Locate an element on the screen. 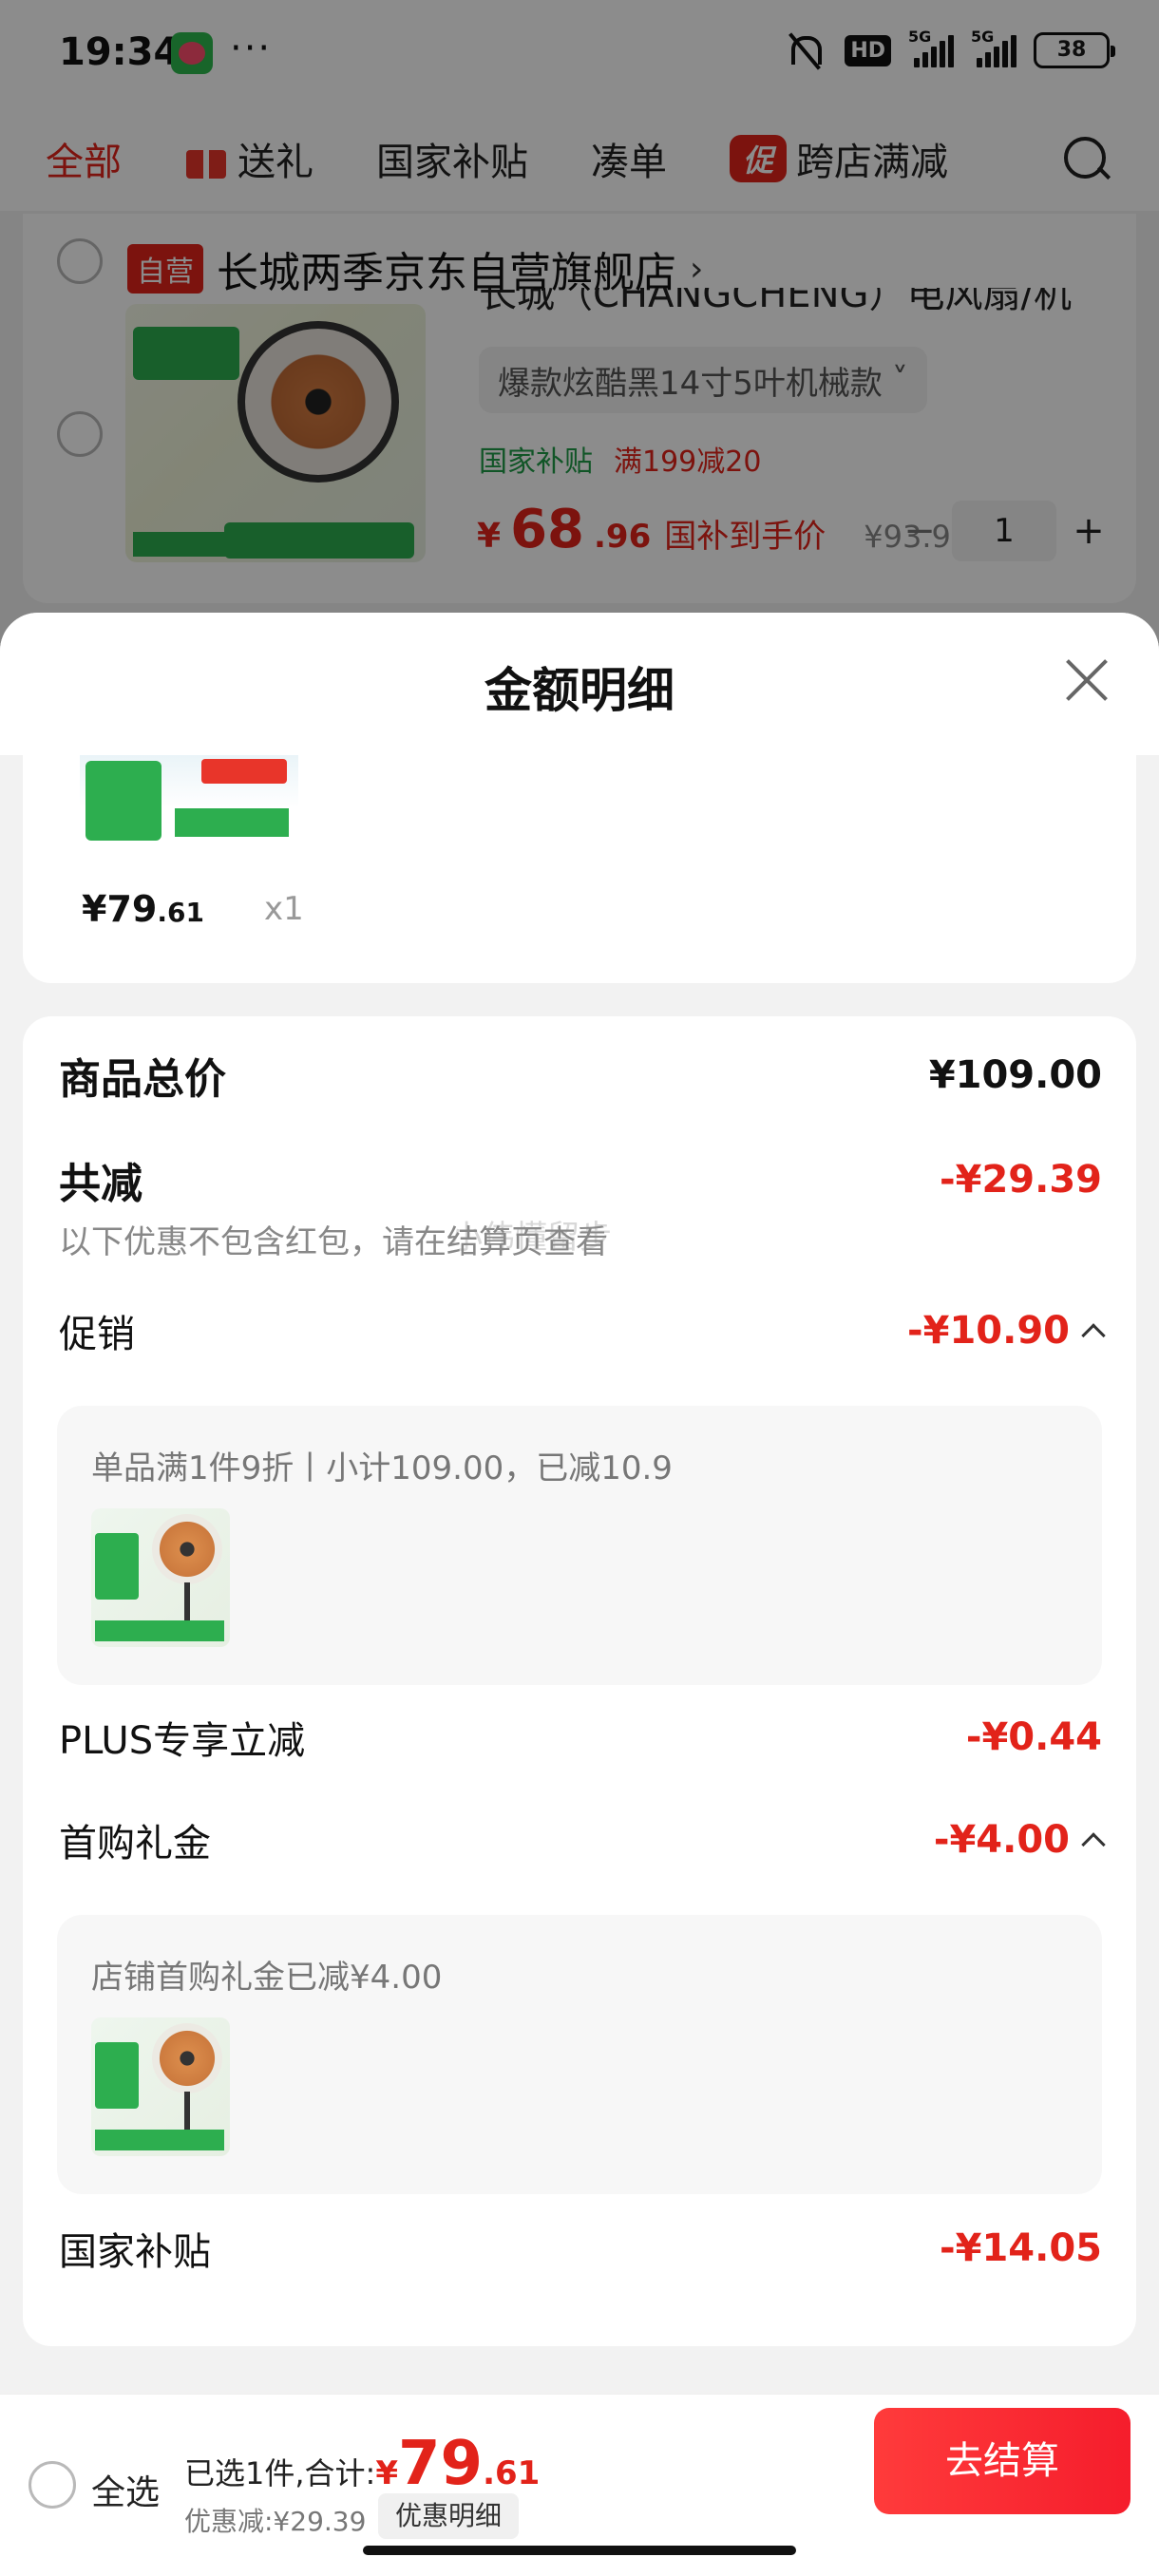 Image resolution: width=1159 pixels, height=2576 pixels. selected-items-card: ¥79.61 x1 is located at coordinates (579, 869).